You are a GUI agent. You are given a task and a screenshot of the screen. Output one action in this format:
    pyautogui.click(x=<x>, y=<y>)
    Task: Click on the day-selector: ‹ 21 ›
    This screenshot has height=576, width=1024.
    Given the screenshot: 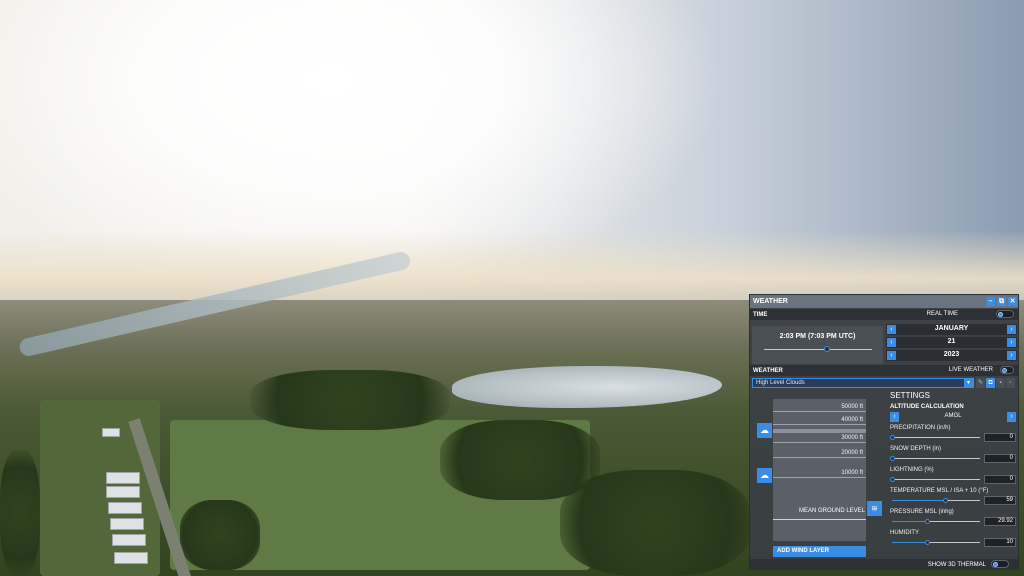 What is the action you would take?
    pyautogui.click(x=951, y=342)
    